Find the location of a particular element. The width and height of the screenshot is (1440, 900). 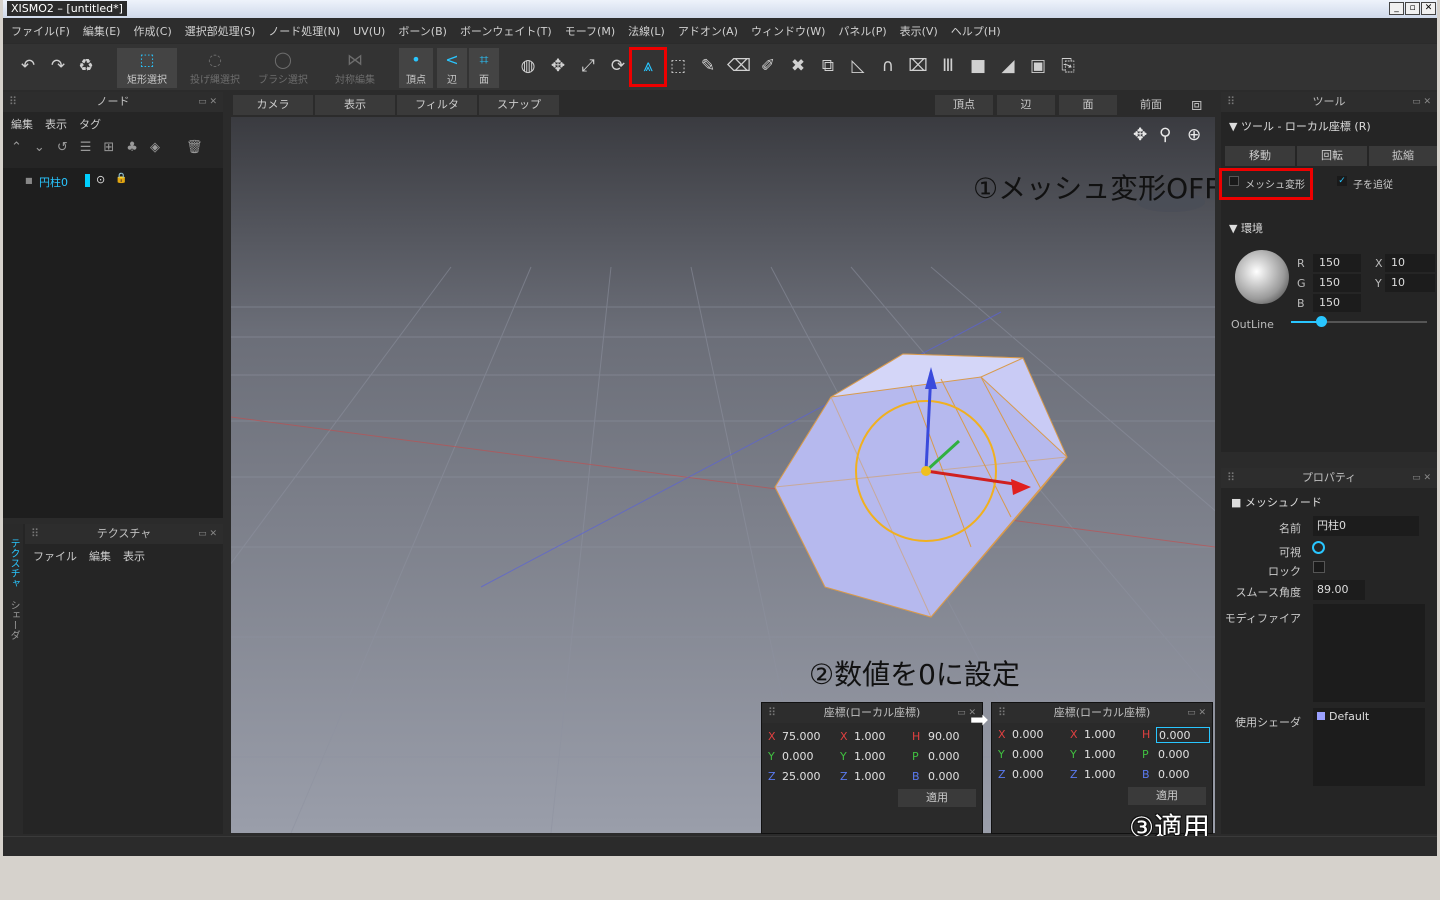

camera-dropdown: カメラ is located at coordinates (273, 105).